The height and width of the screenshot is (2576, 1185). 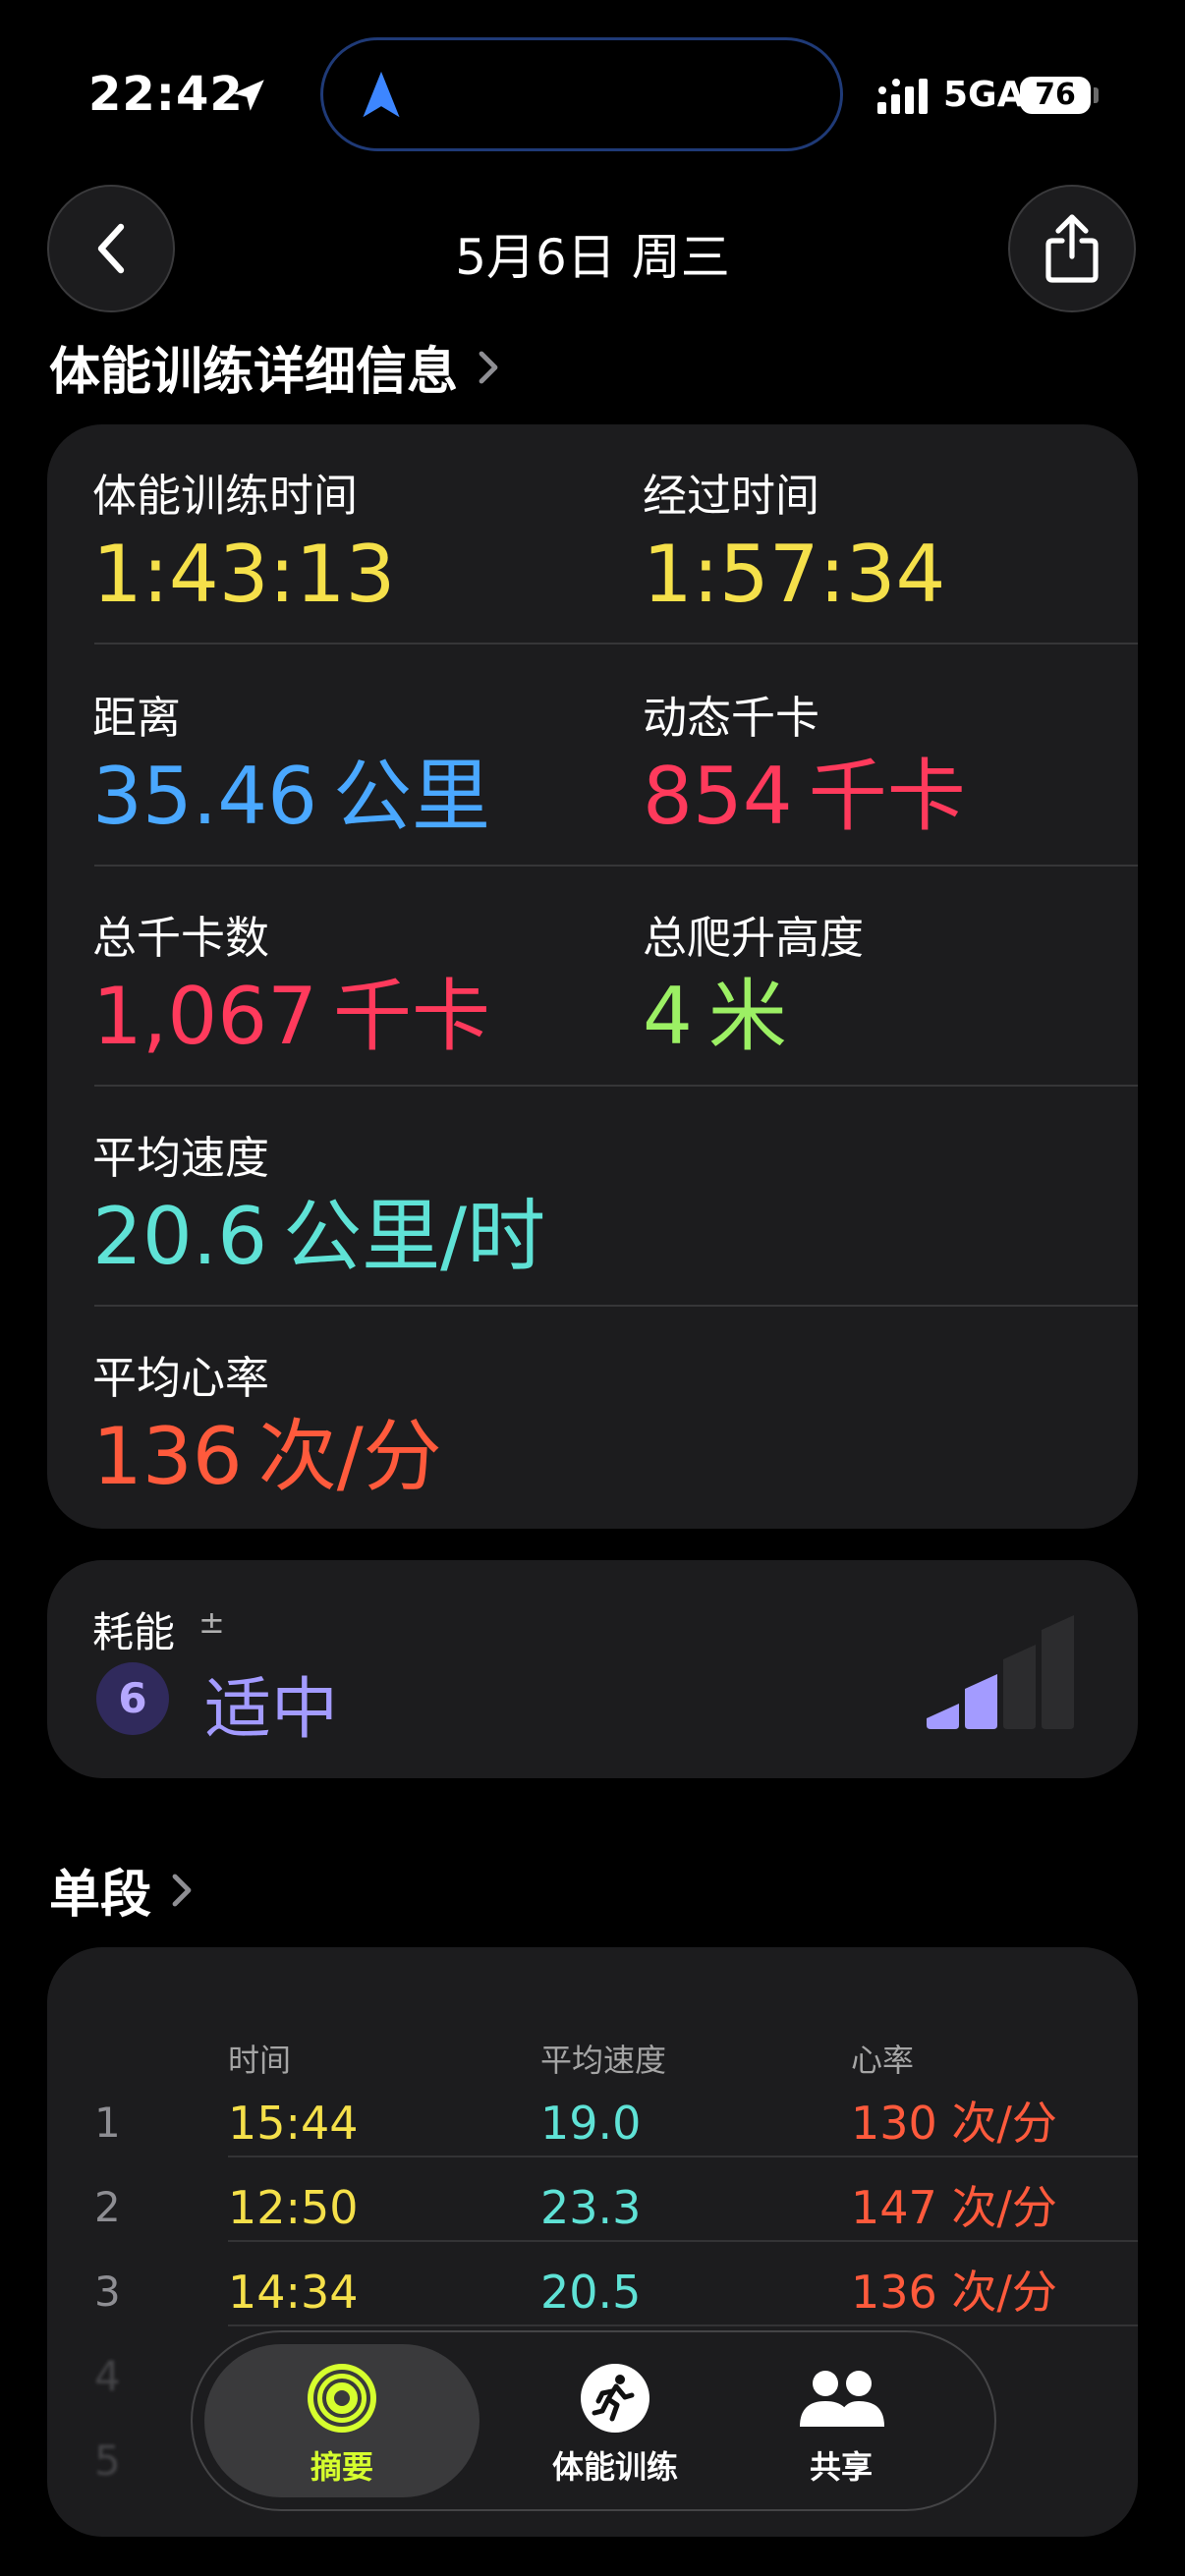 I want to click on metric-value: 20.6 公里/时, so click(x=319, y=1236).